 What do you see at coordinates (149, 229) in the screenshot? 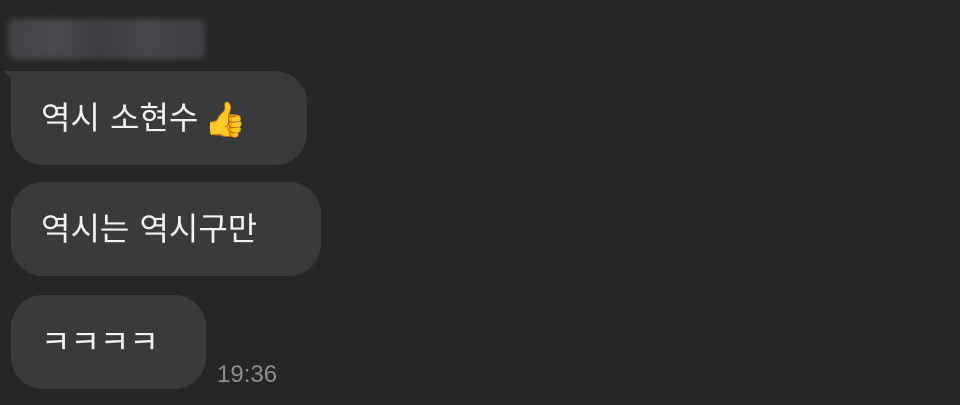
I see `message-text: 역시는 역시구만` at bounding box center [149, 229].